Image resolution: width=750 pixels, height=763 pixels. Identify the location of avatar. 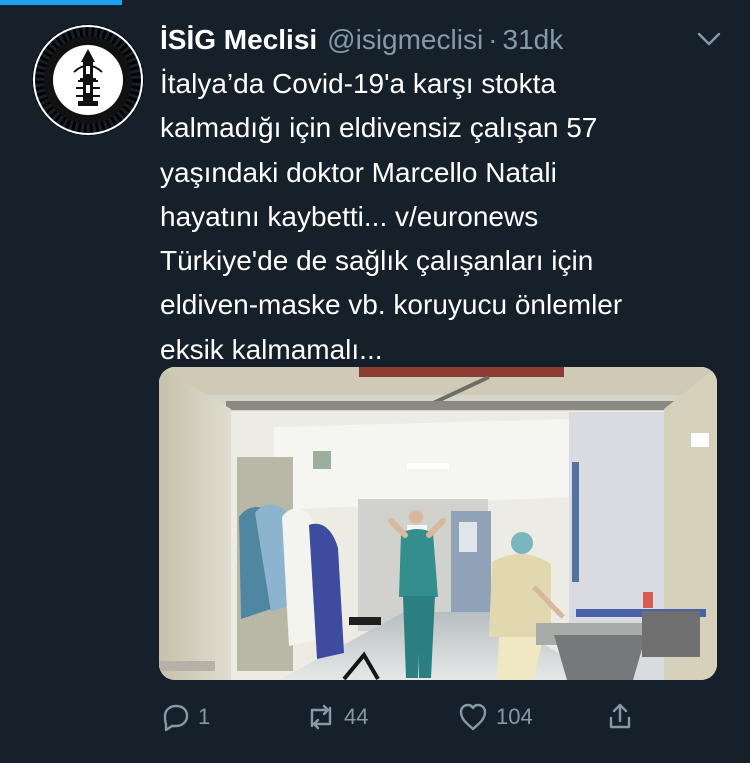
(88, 80).